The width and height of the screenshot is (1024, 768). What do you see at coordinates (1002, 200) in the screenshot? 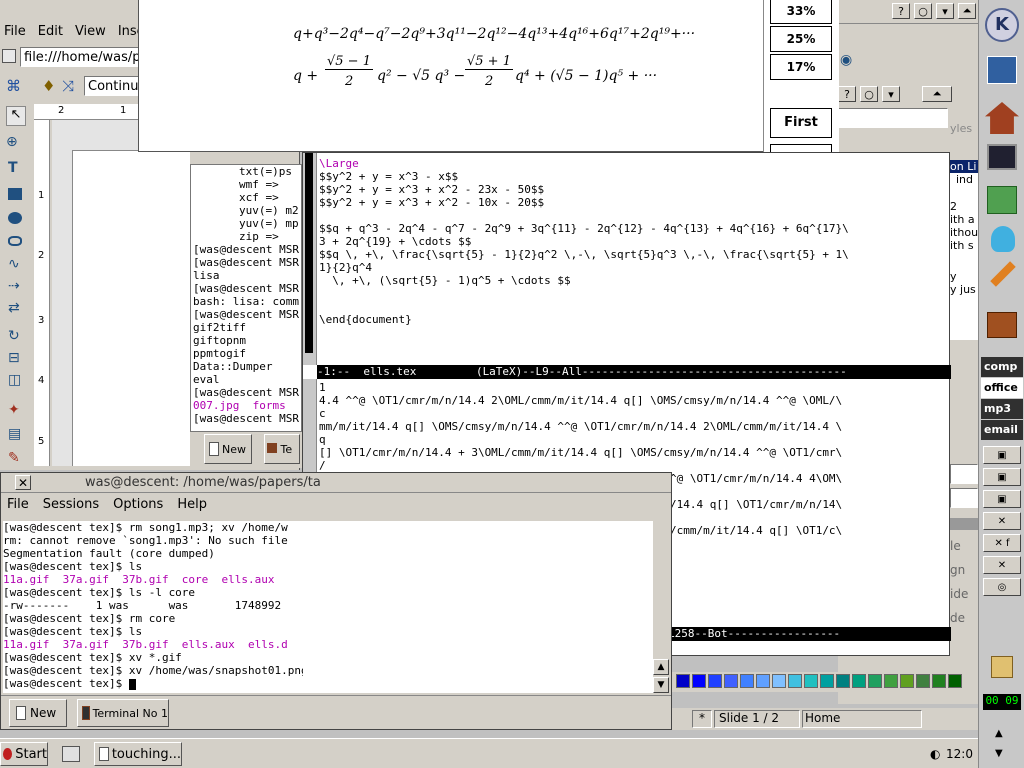
I see `calculator-icon` at bounding box center [1002, 200].